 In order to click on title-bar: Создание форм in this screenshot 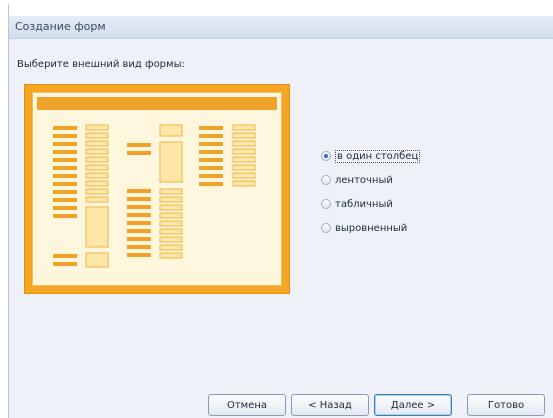, I will do `click(281, 27)`.